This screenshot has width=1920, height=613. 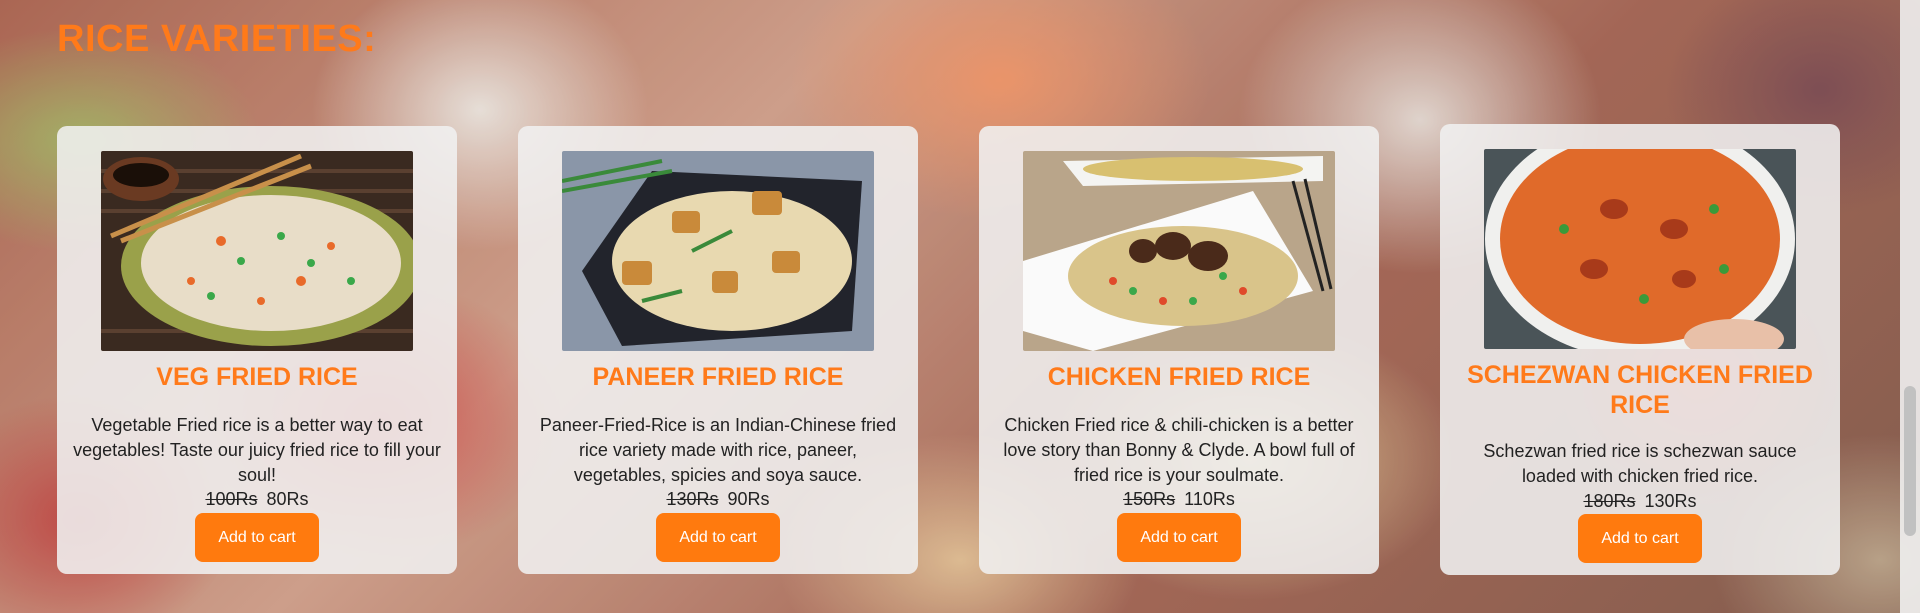 I want to click on card-title: CHICKEN FRIED RICE, so click(x=1179, y=377).